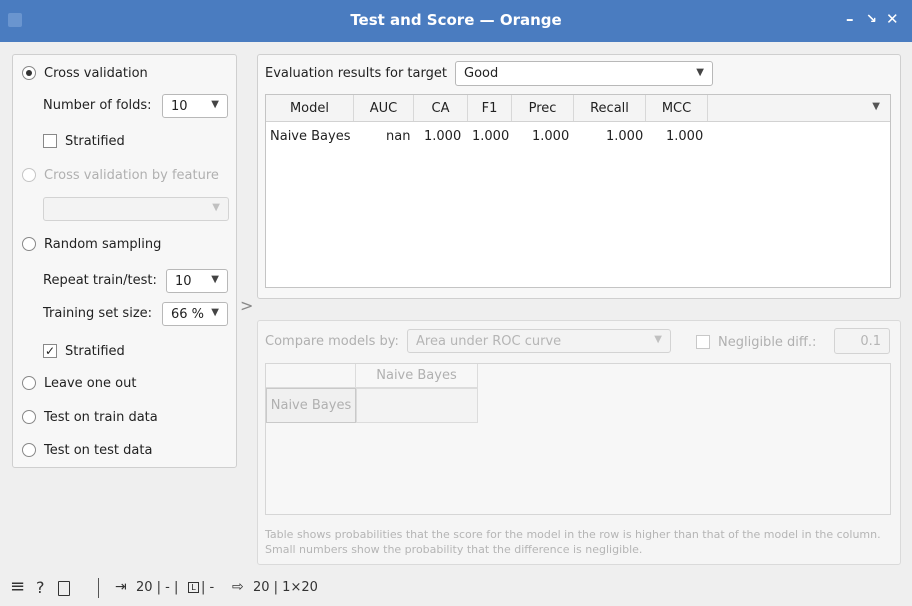 The width and height of the screenshot is (912, 606). Describe the element at coordinates (197, 281) in the screenshot. I see `repeat-combo: 10 ▼` at that location.